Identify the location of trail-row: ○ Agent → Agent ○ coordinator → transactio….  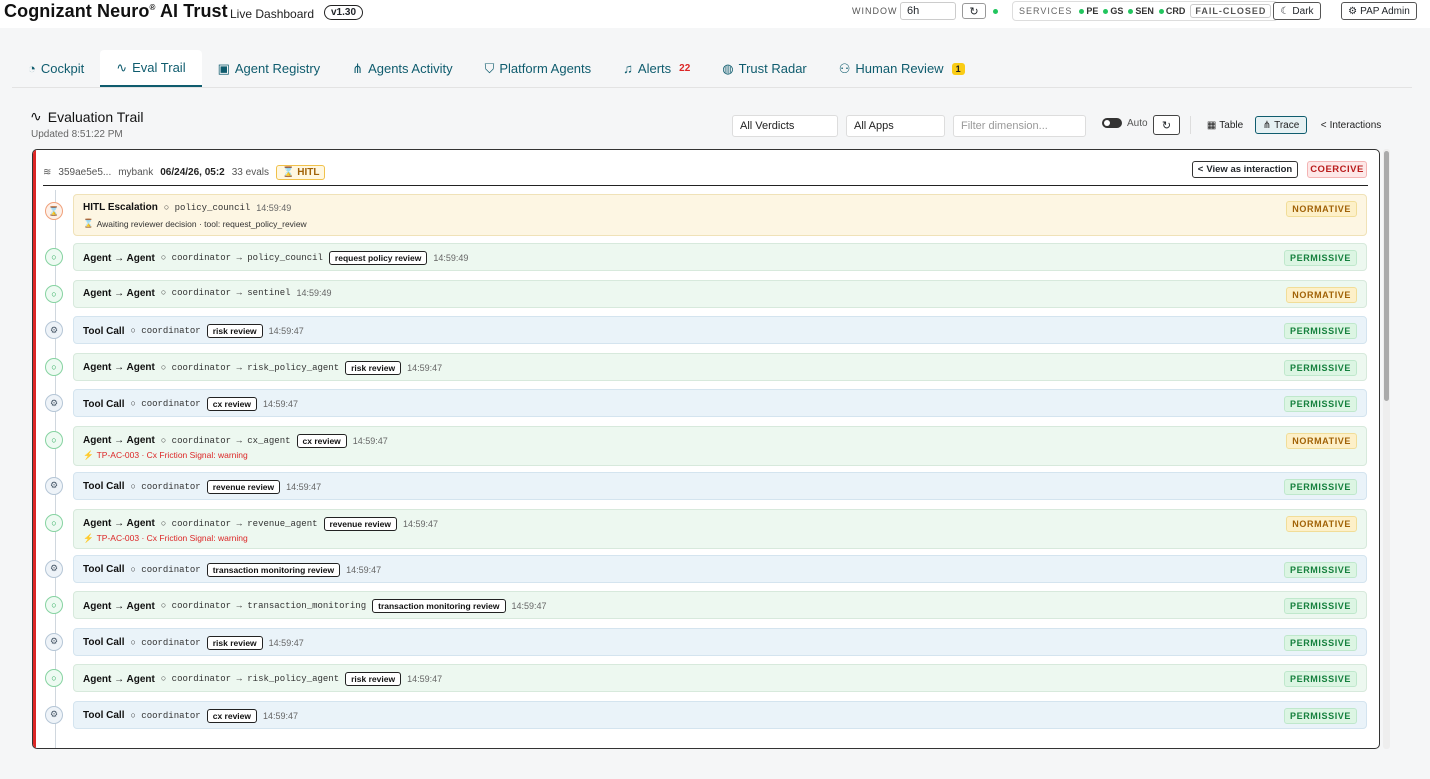
(708, 606).